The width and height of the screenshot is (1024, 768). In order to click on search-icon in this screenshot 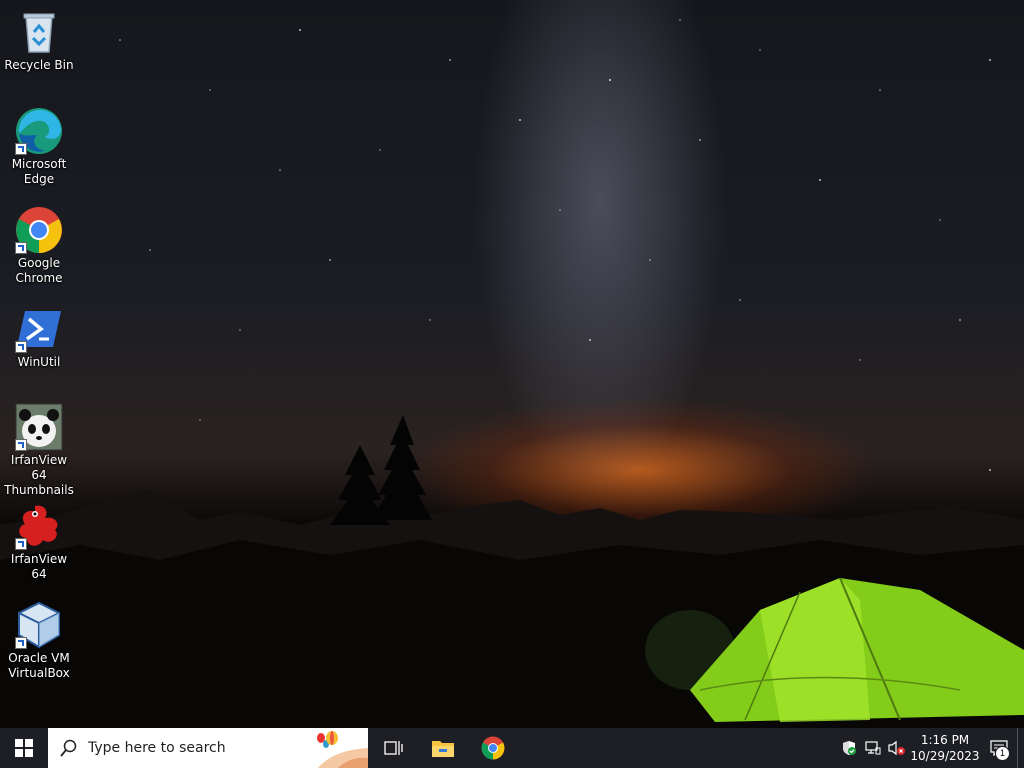, I will do `click(68, 748)`.